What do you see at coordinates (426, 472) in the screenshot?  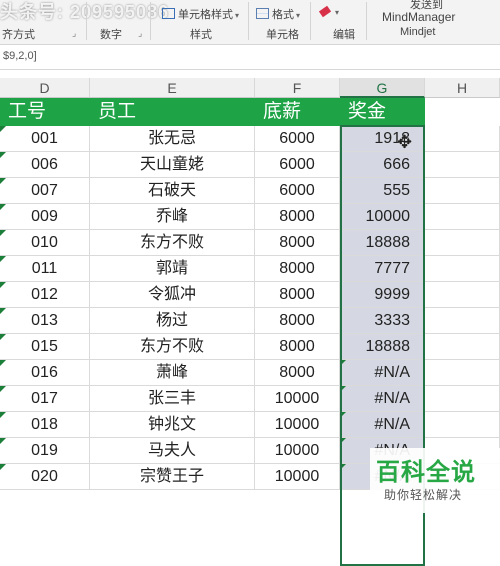 I see `brand-title: 百科全说` at bounding box center [426, 472].